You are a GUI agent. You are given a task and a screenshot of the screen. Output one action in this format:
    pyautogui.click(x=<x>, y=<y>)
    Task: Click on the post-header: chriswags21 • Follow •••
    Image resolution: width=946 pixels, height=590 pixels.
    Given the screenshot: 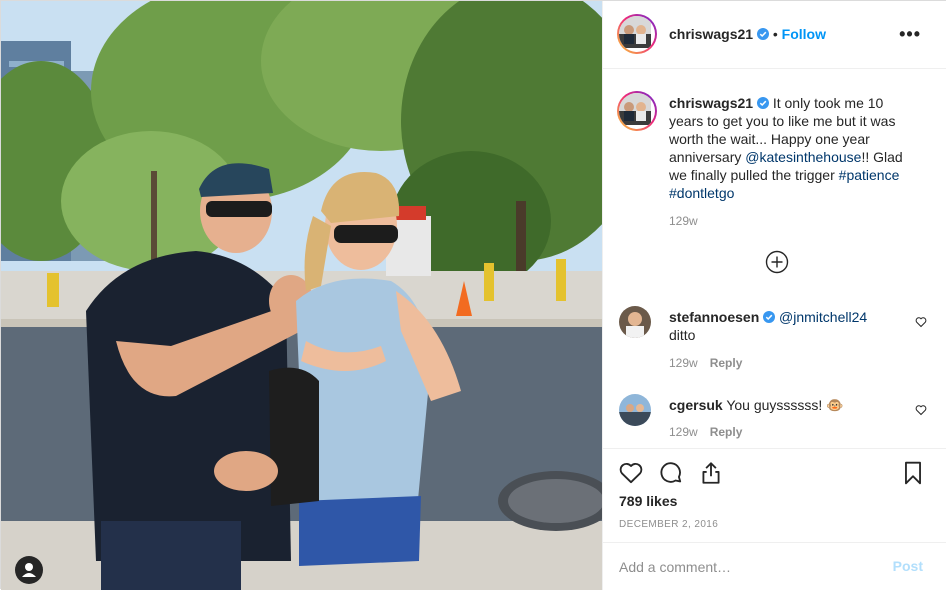 What is the action you would take?
    pyautogui.click(x=774, y=35)
    